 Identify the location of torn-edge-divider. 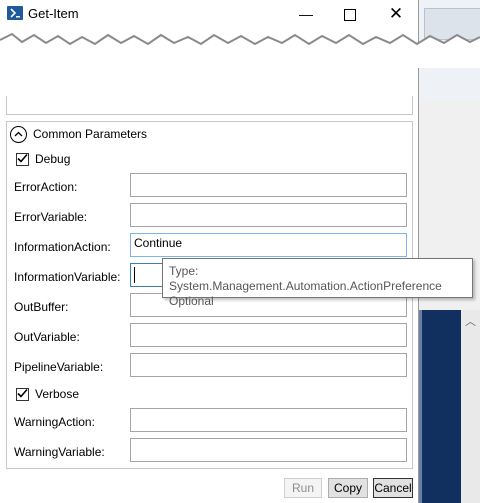
(240, 50).